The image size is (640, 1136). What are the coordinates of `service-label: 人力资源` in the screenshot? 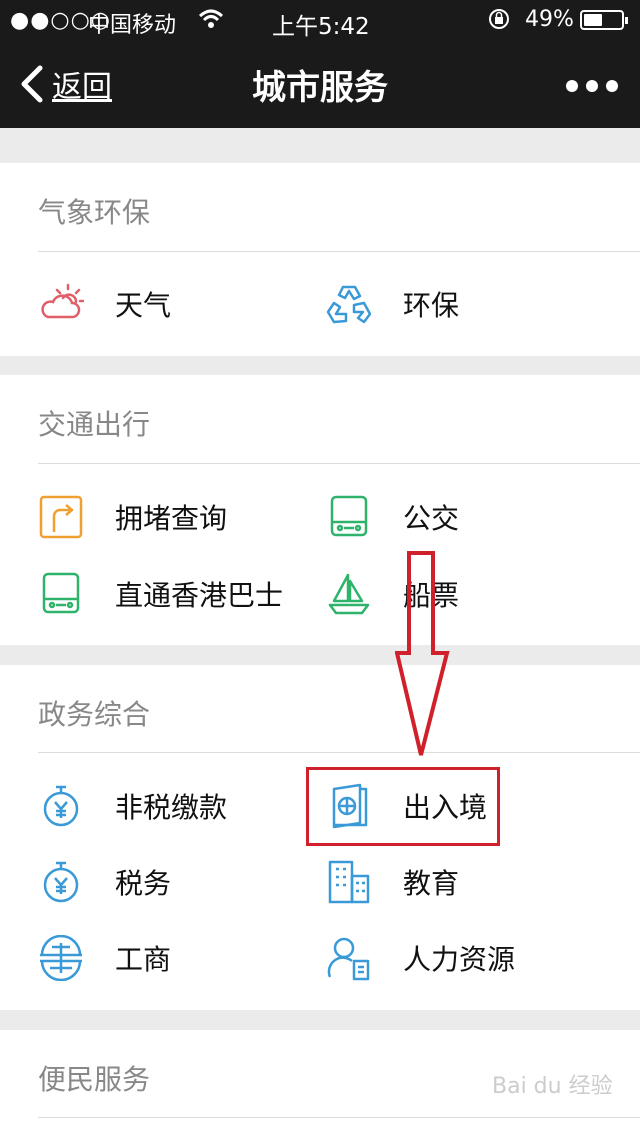 It's located at (459, 959).